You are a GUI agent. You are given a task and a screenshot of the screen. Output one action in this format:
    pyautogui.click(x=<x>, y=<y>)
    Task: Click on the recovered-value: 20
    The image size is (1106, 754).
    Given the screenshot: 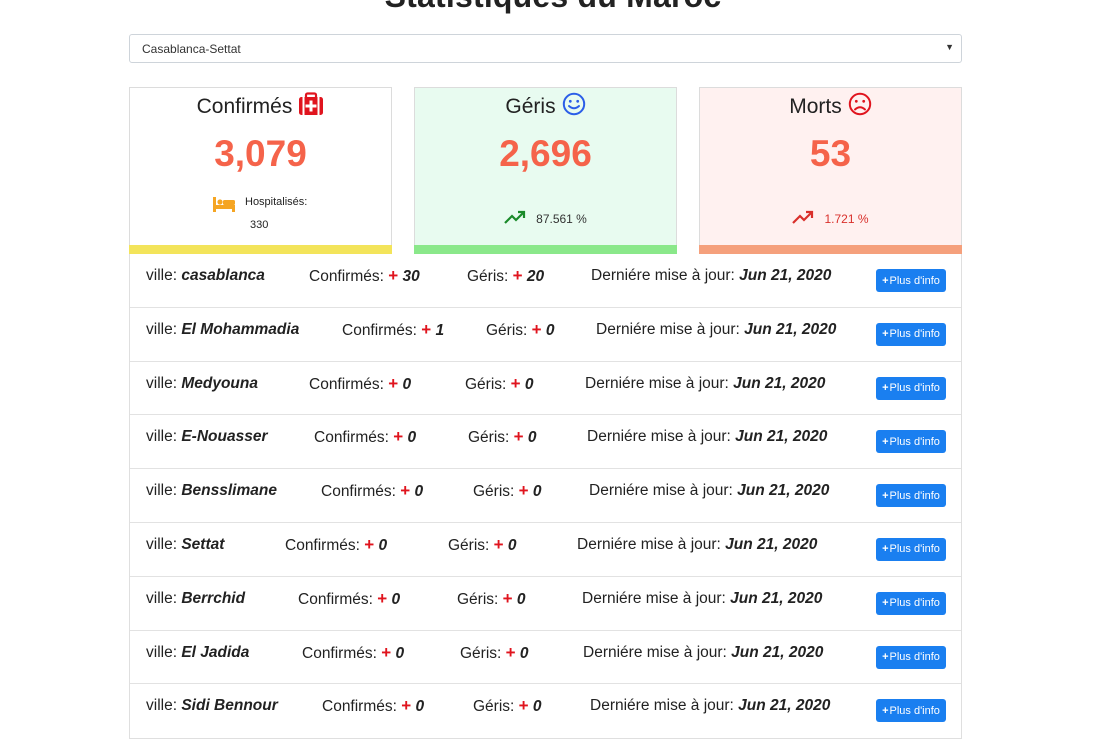 What is the action you would take?
    pyautogui.click(x=535, y=276)
    